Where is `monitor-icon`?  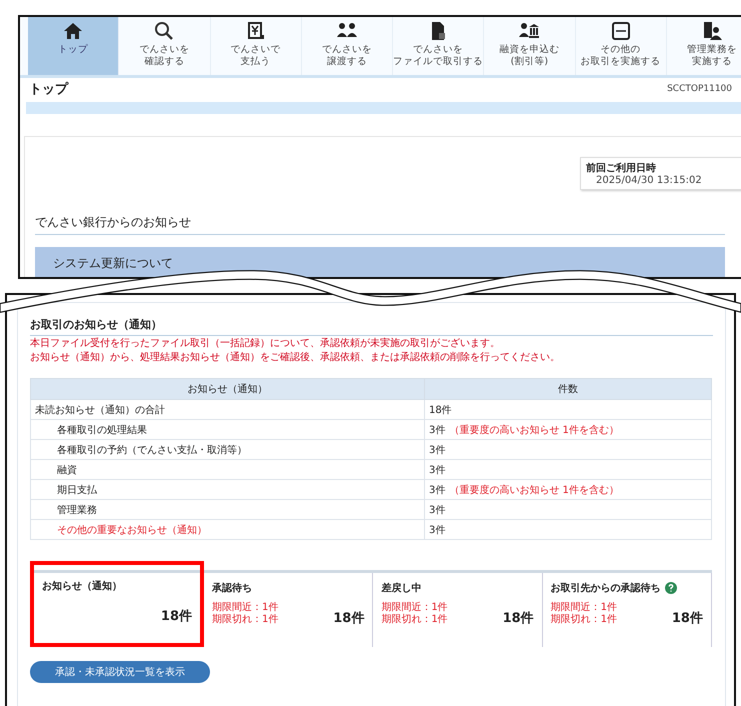
monitor-icon is located at coordinates (620, 31).